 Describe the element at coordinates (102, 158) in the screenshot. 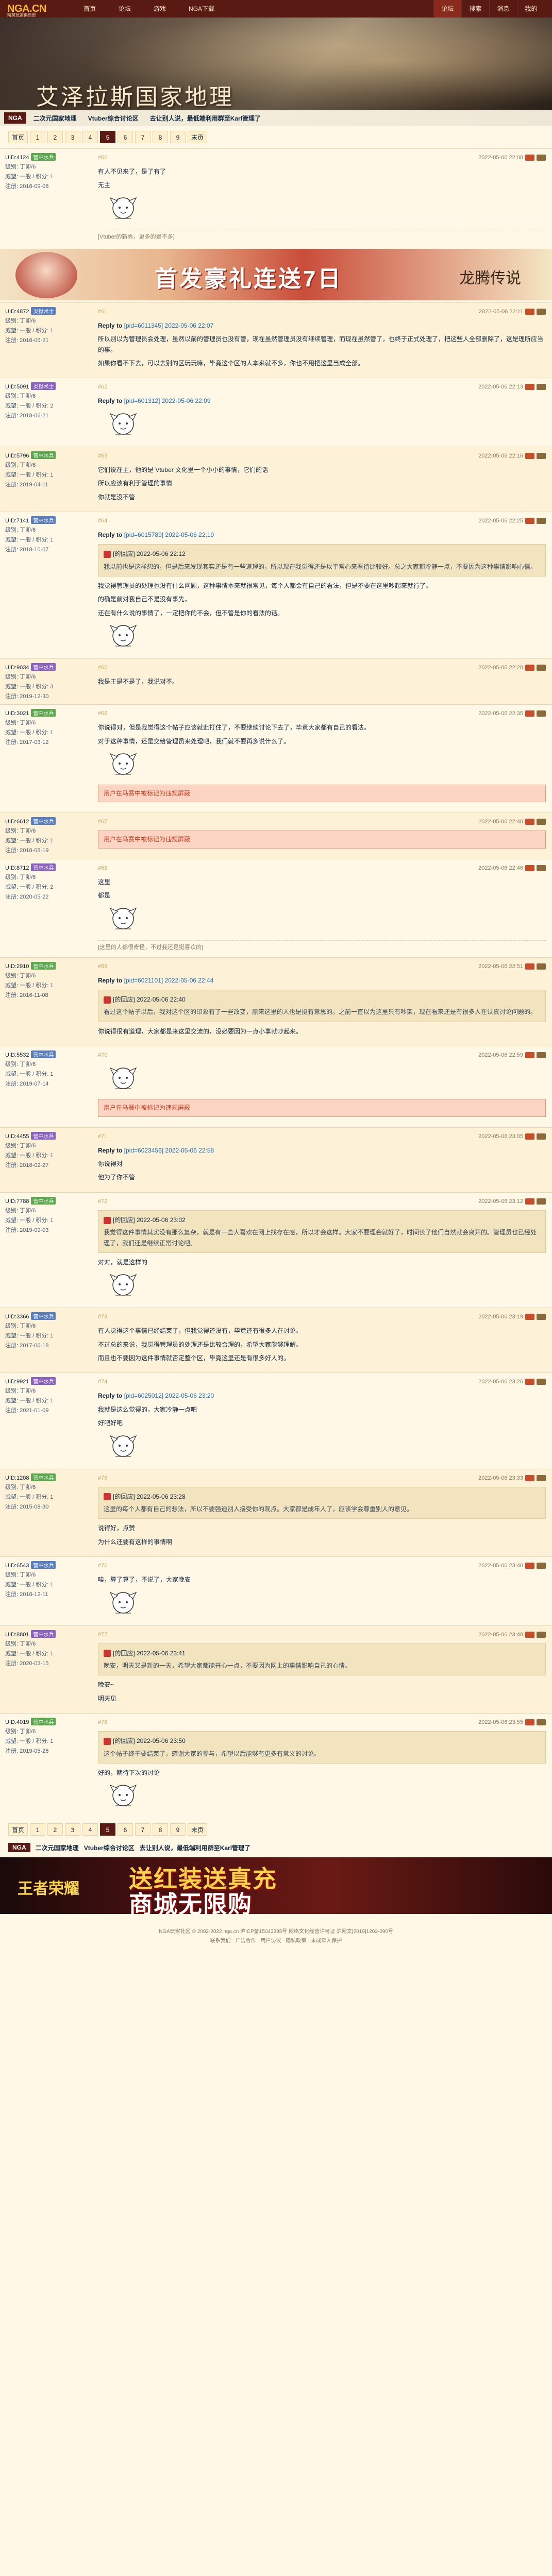

I see `post-floor: #60` at that location.